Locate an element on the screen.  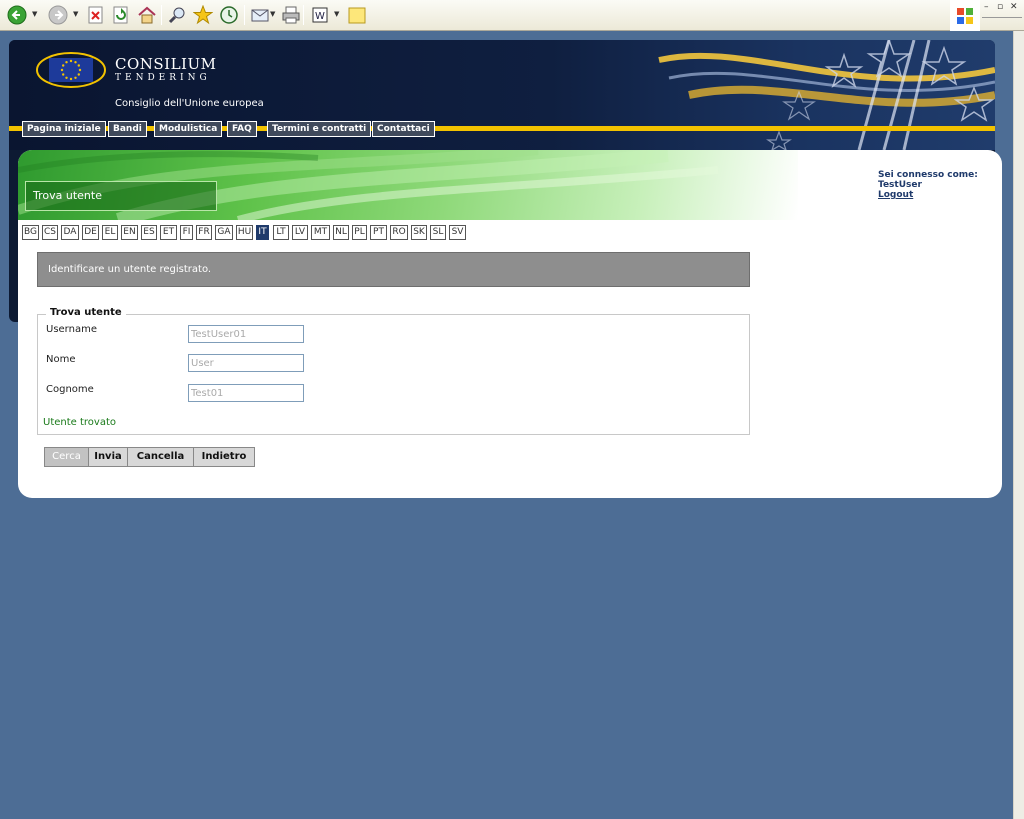
nav-bandi: Bandi is located at coordinates (127, 129).